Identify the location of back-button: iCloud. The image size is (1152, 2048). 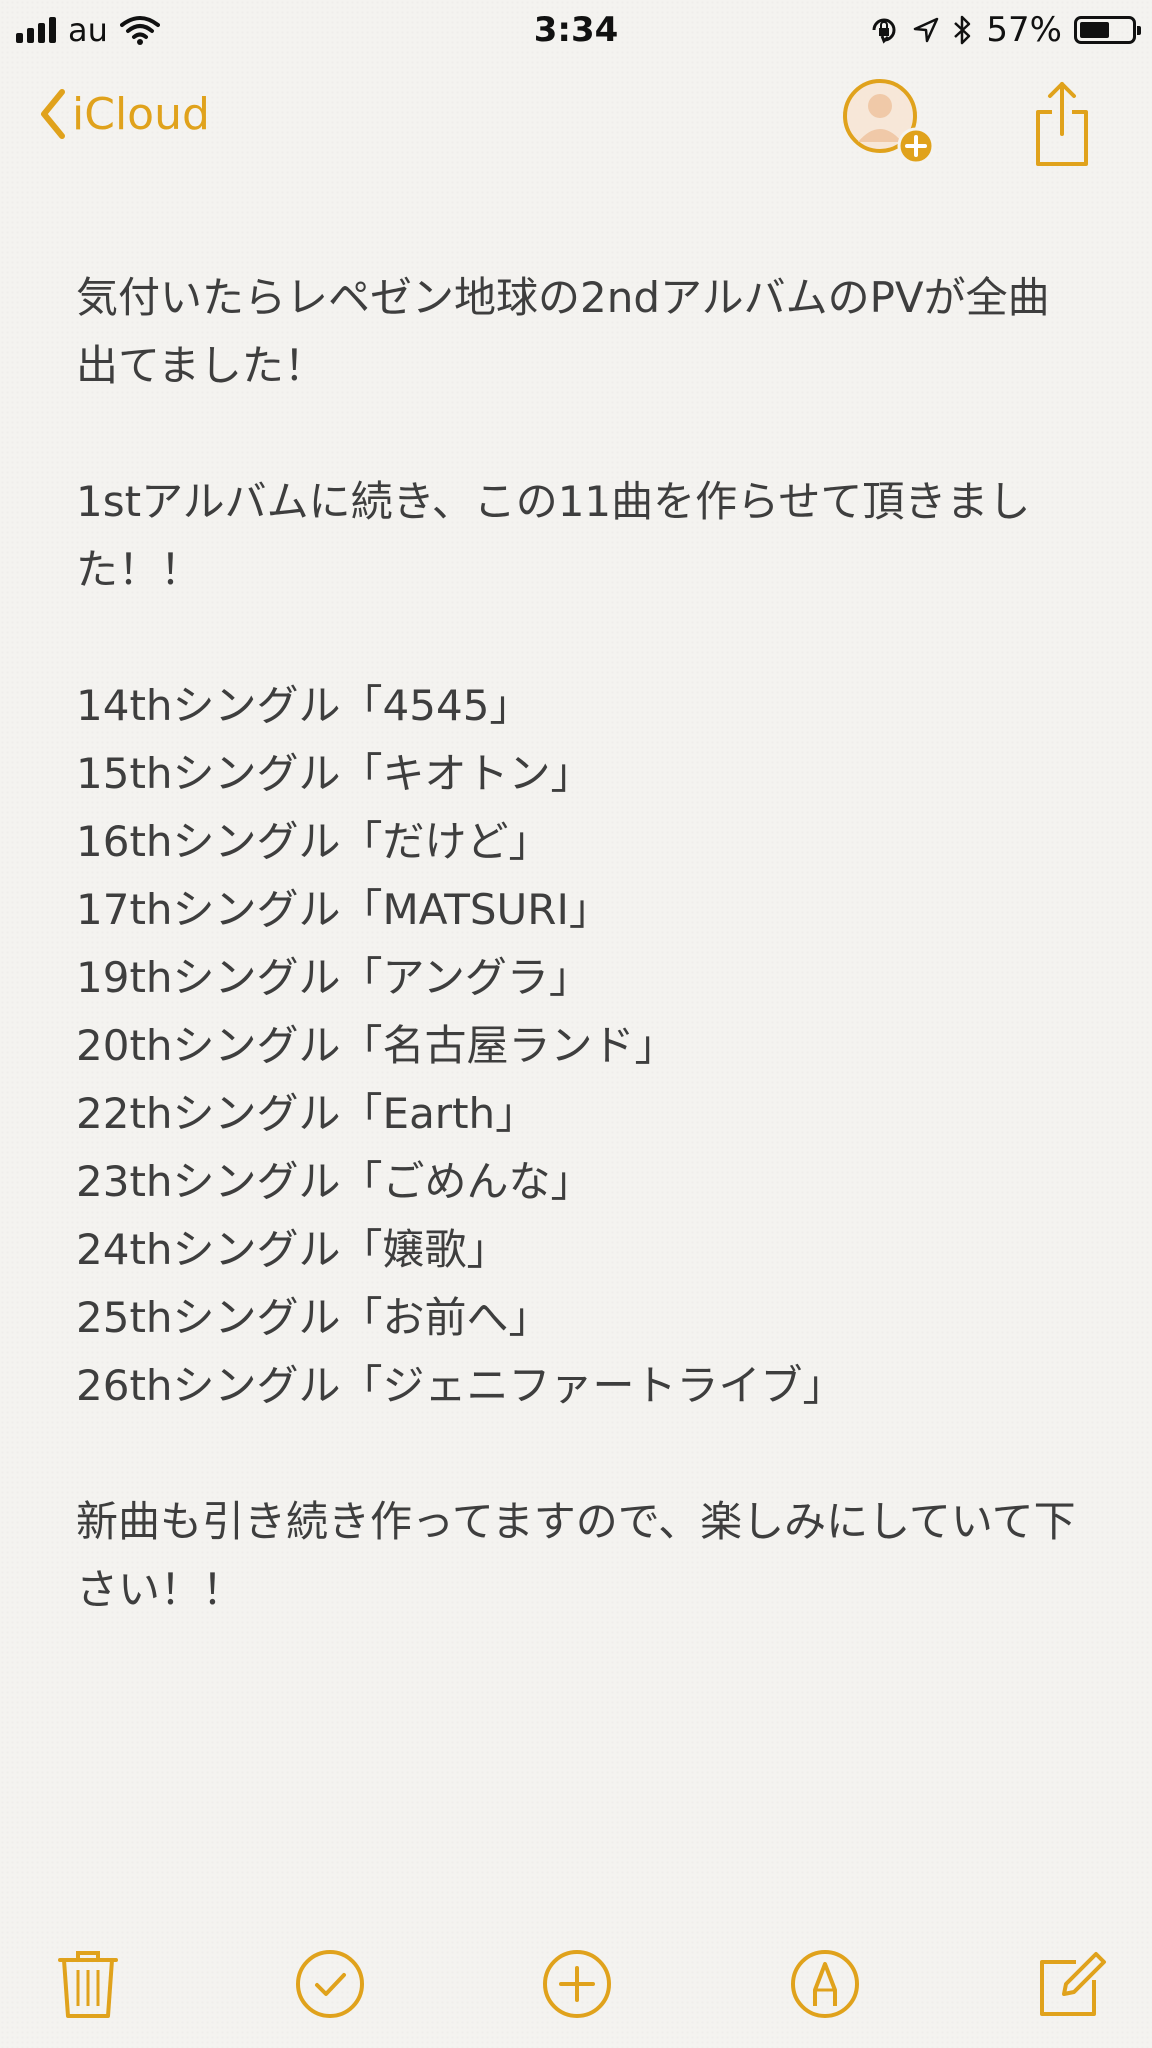
(124, 114).